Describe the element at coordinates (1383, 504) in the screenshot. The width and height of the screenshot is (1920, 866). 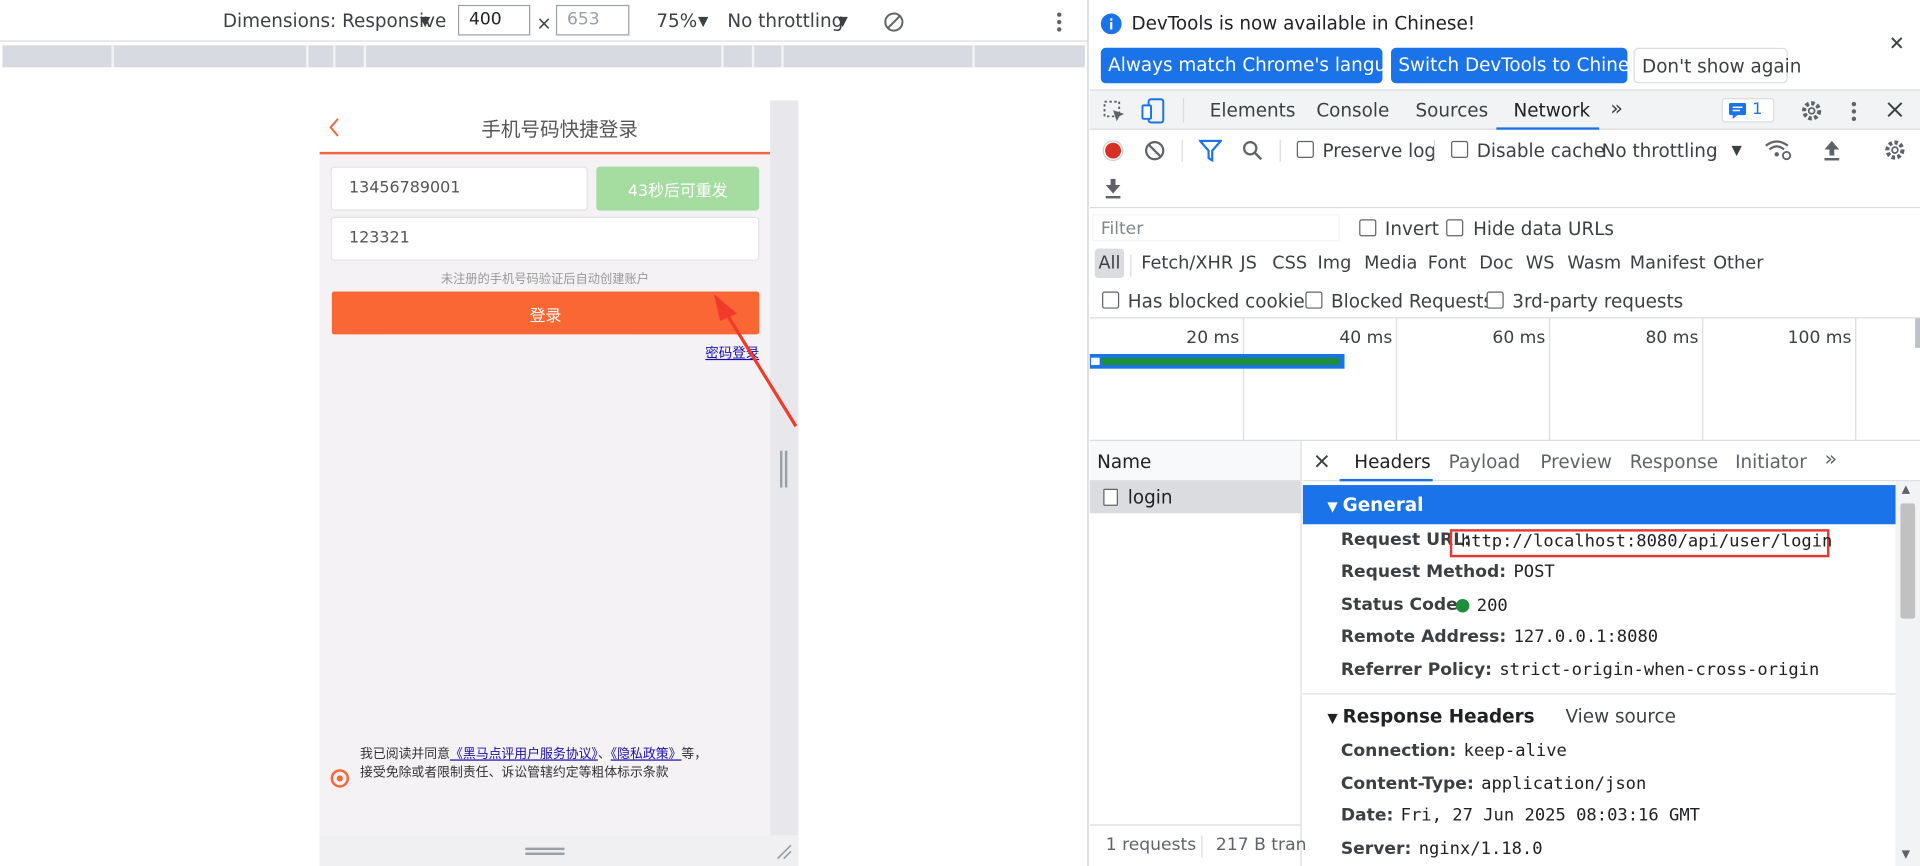
I see `general-title: General` at that location.